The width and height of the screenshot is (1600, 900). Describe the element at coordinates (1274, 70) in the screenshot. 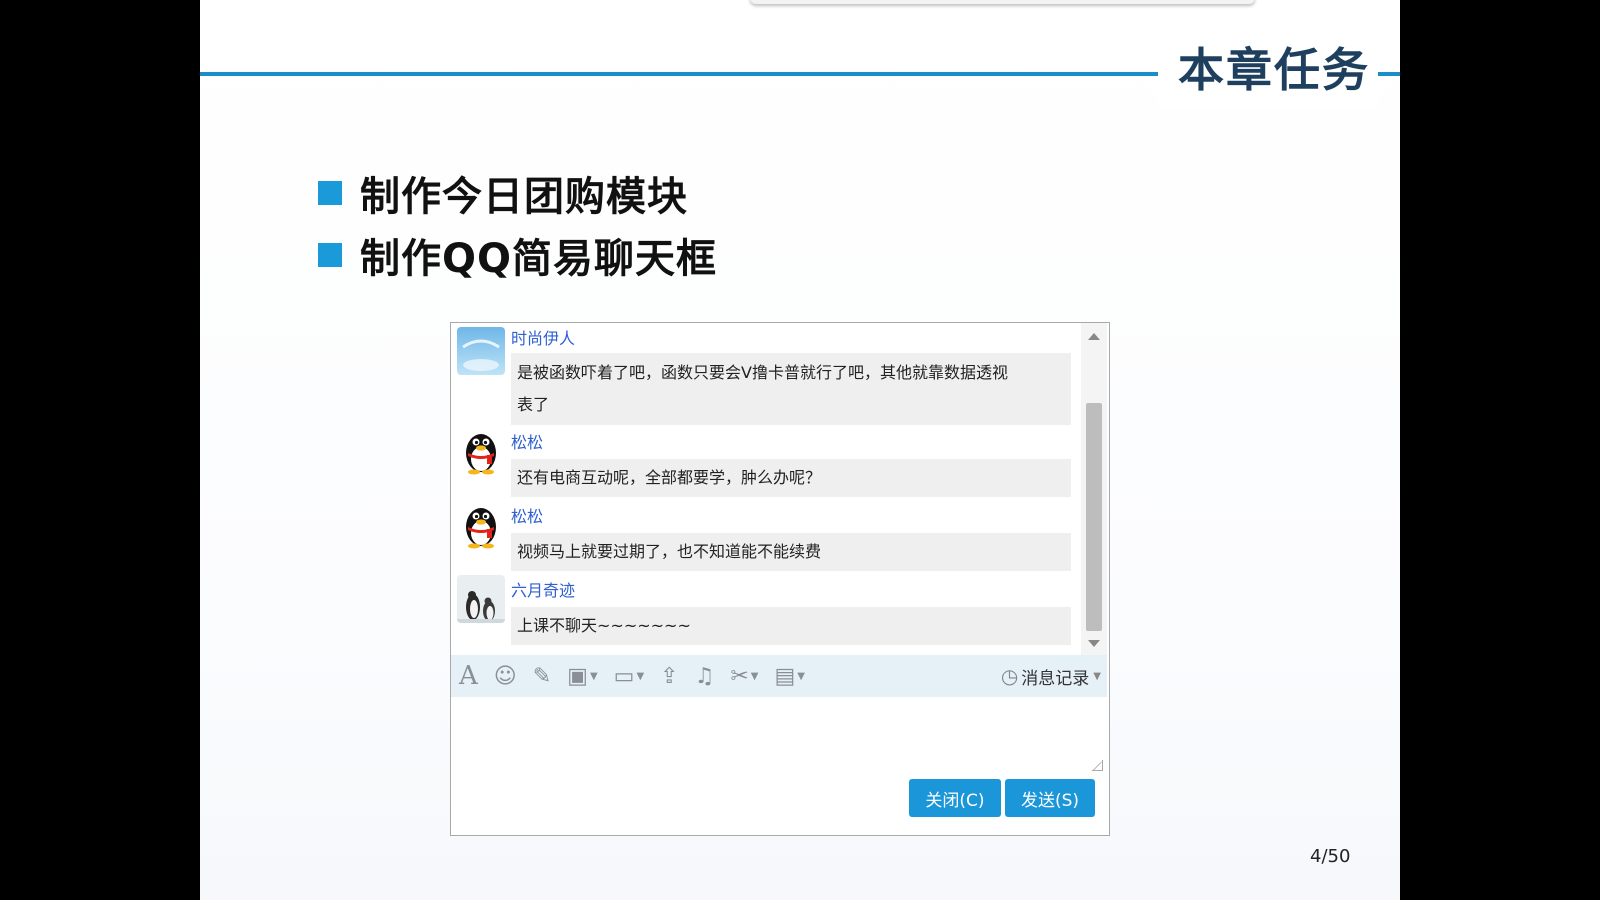

I see `slide-title: 本章任务` at that location.